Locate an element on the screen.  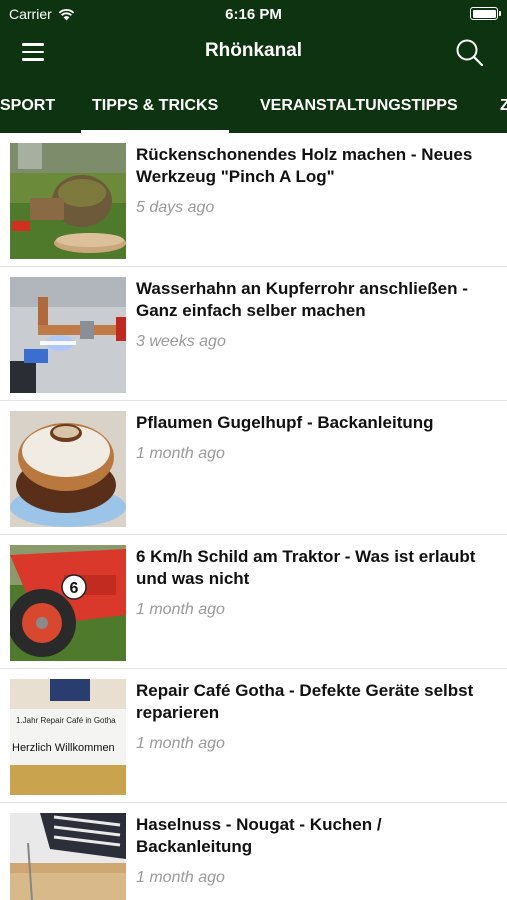
tab-label: TIPPS & TRICKS is located at coordinates (155, 105).